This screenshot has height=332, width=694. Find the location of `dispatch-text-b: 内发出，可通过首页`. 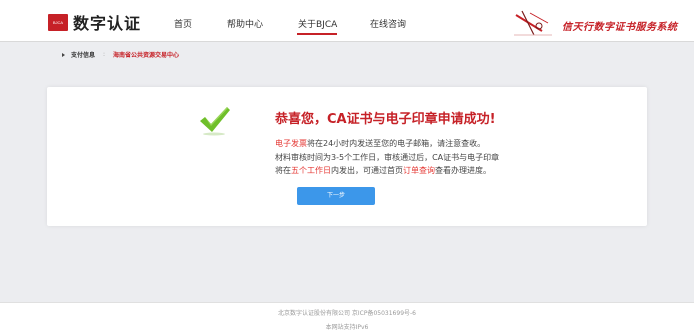

dispatch-text-b: 内发出，可通过首页 is located at coordinates (367, 170).